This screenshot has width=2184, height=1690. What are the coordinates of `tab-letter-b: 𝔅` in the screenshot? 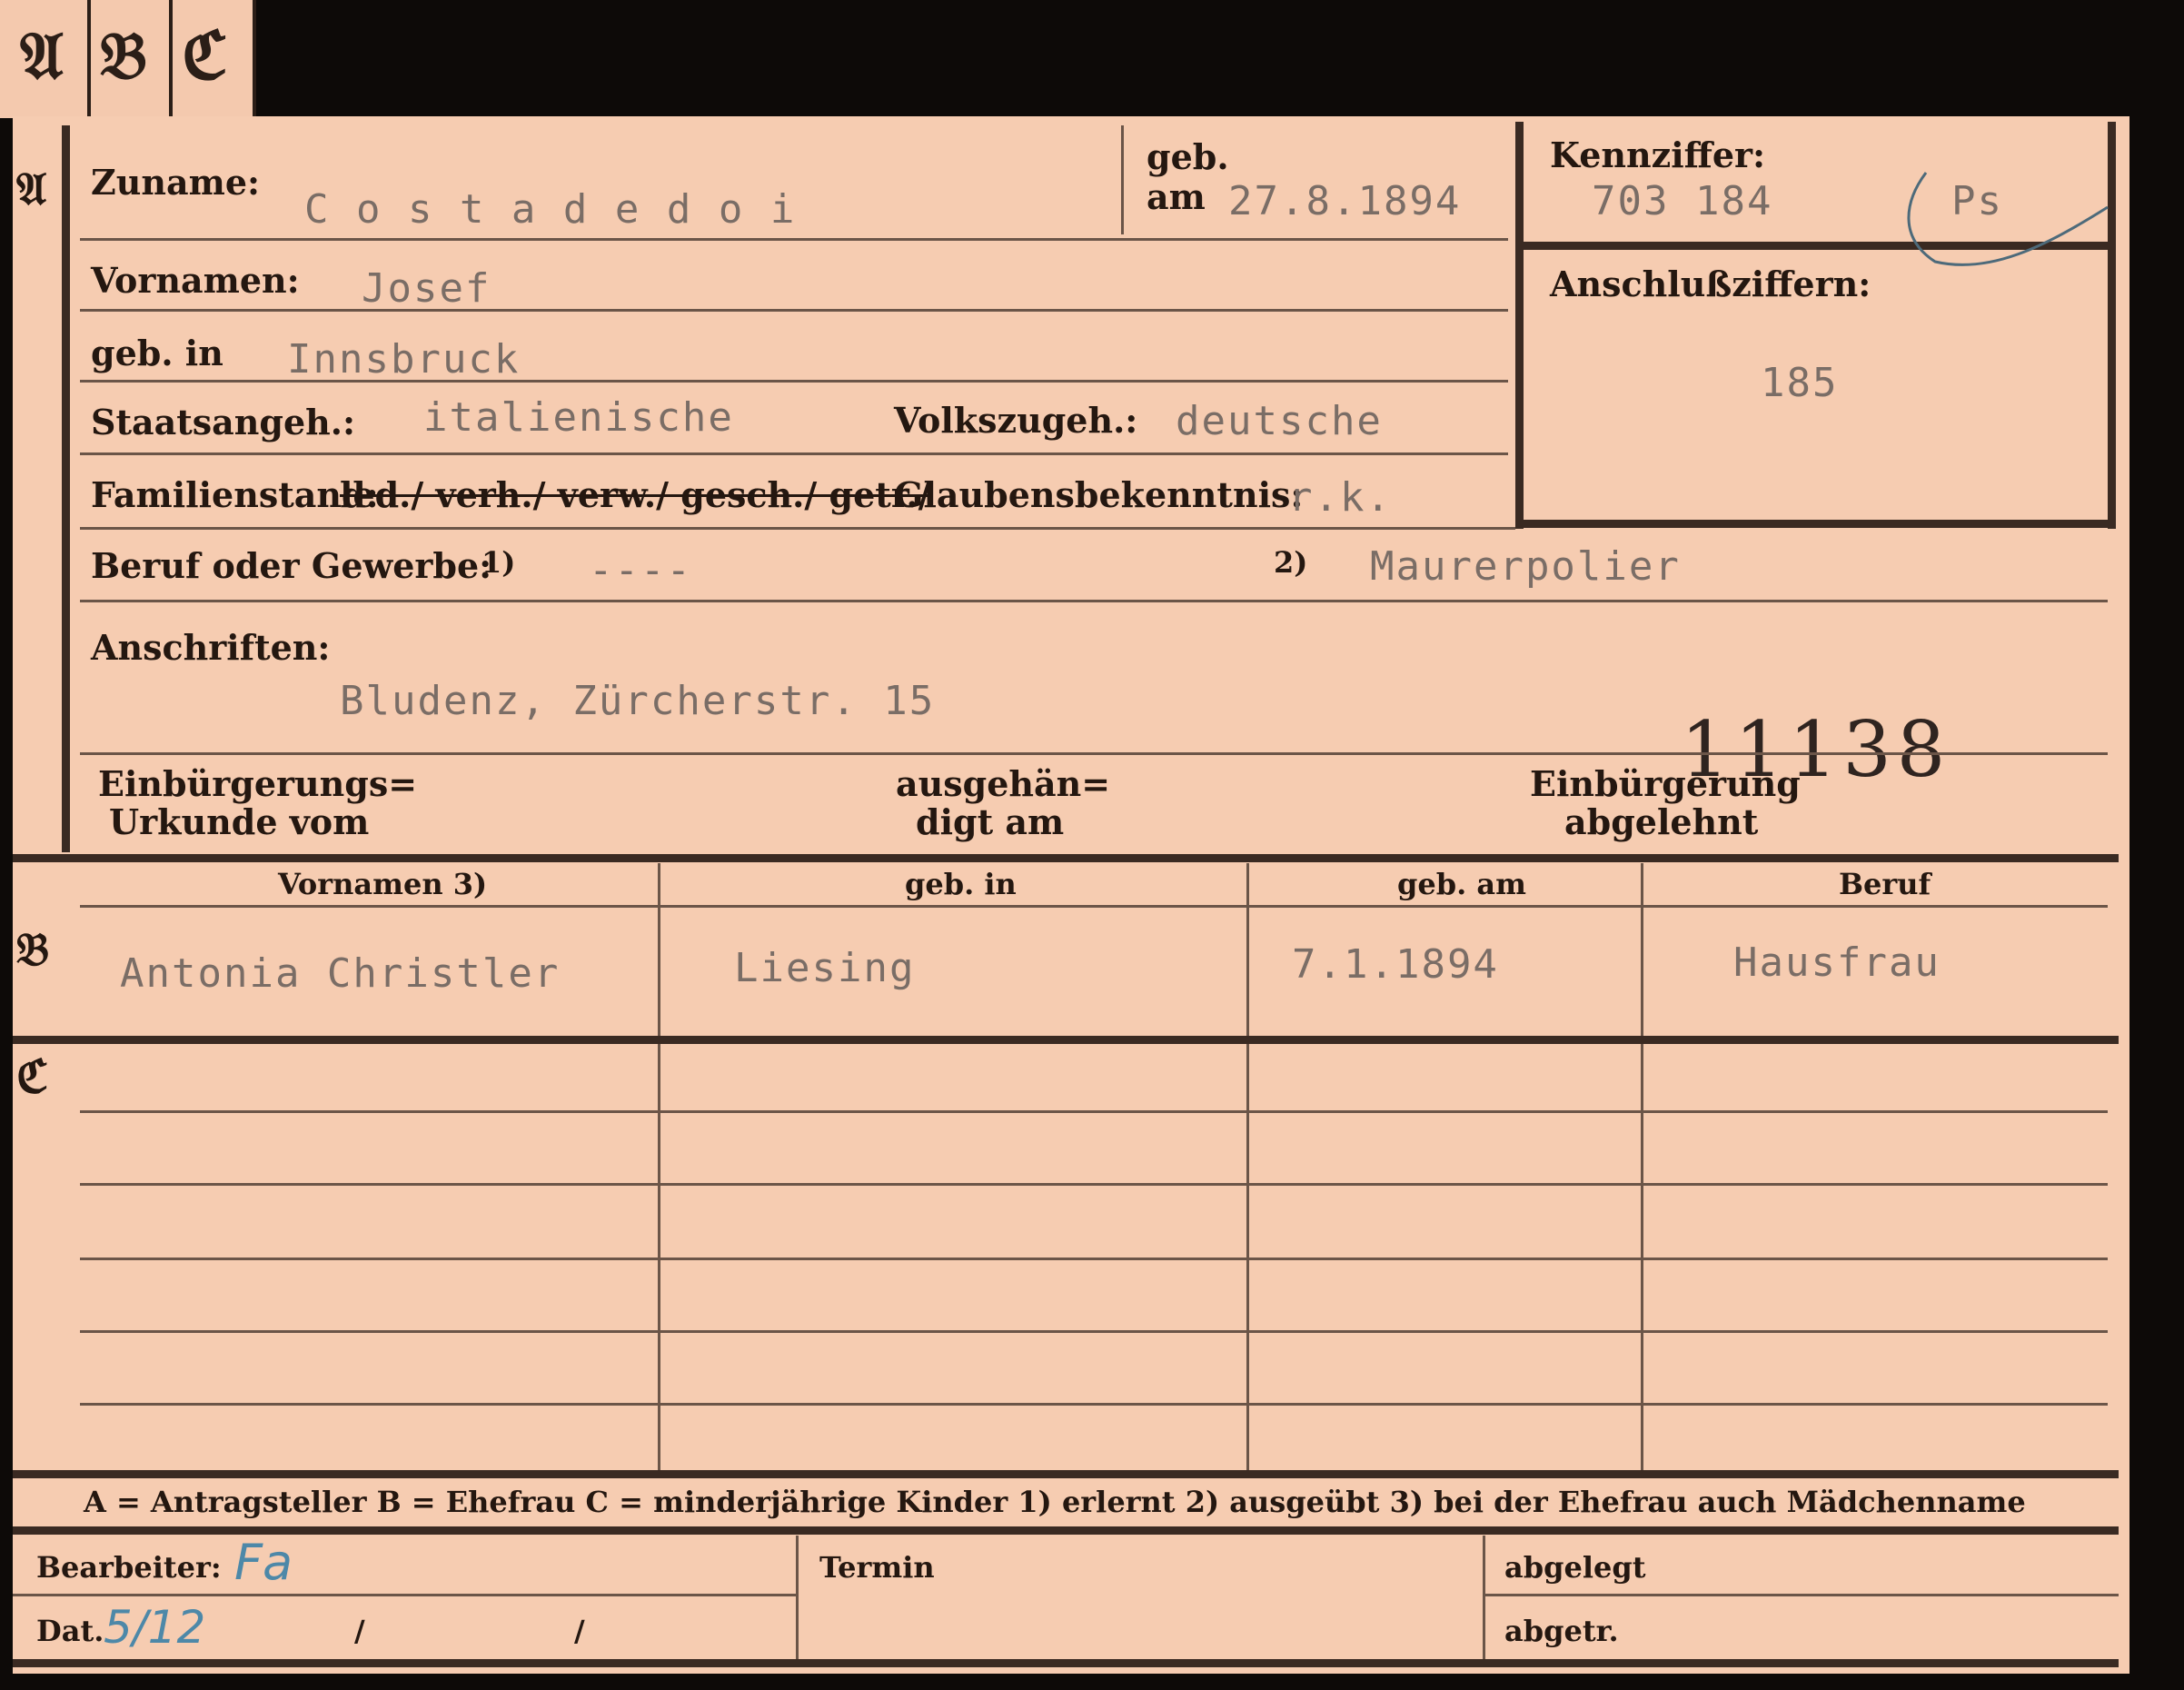 It's located at (124, 55).